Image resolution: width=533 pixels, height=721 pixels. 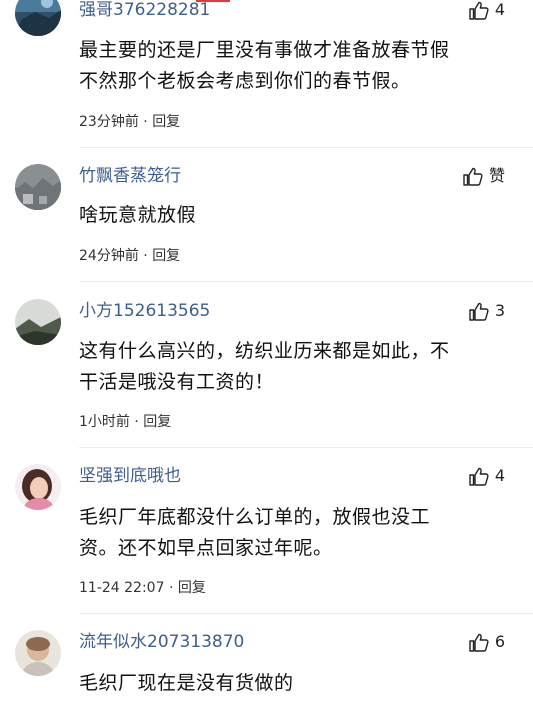 I want to click on like-count: 赞, so click(x=496, y=175).